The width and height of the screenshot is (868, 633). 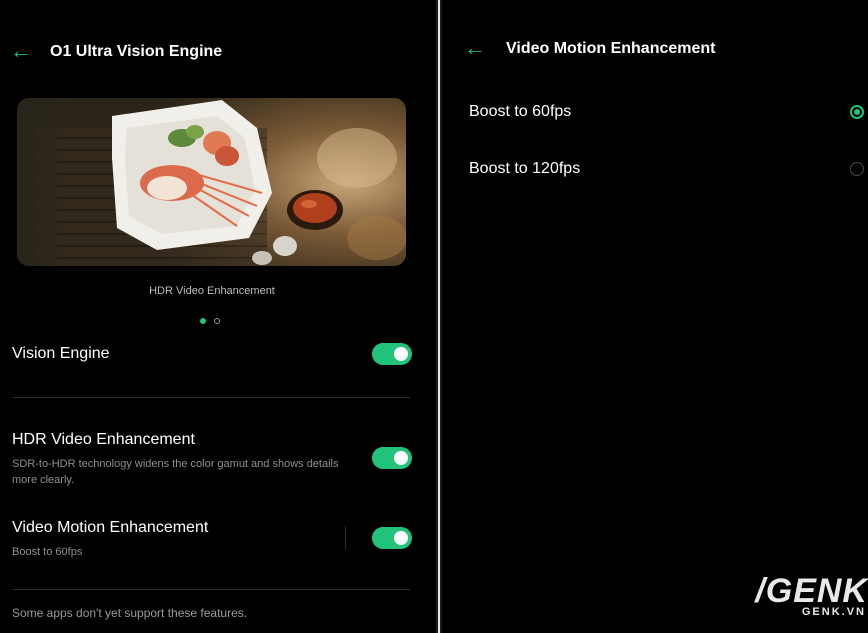 I want to click on page-dot-inactive, so click(x=217, y=321).